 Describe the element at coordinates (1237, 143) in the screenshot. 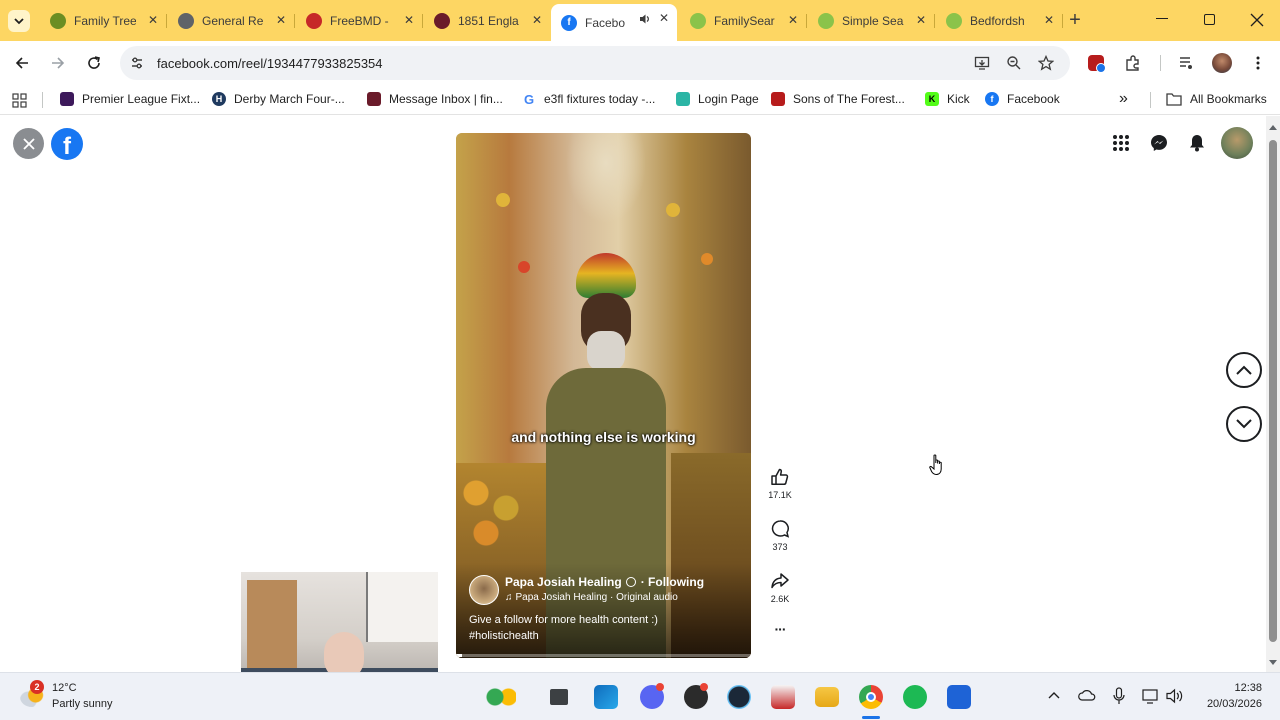

I see `account-avatar` at that location.